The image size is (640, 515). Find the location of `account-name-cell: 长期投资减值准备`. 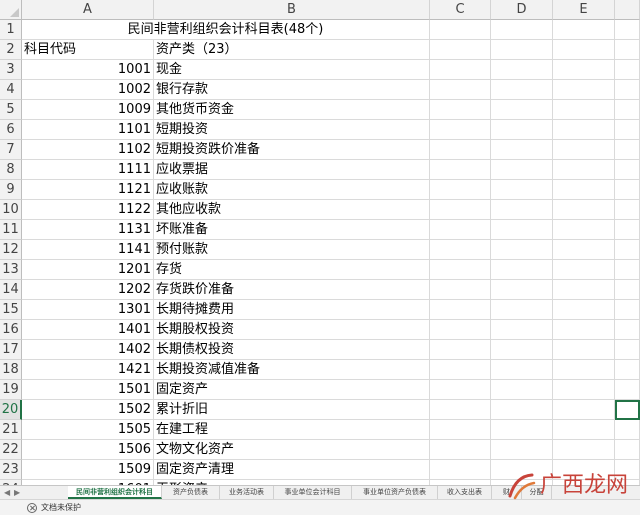

account-name-cell: 长期投资减值准备 is located at coordinates (292, 370).